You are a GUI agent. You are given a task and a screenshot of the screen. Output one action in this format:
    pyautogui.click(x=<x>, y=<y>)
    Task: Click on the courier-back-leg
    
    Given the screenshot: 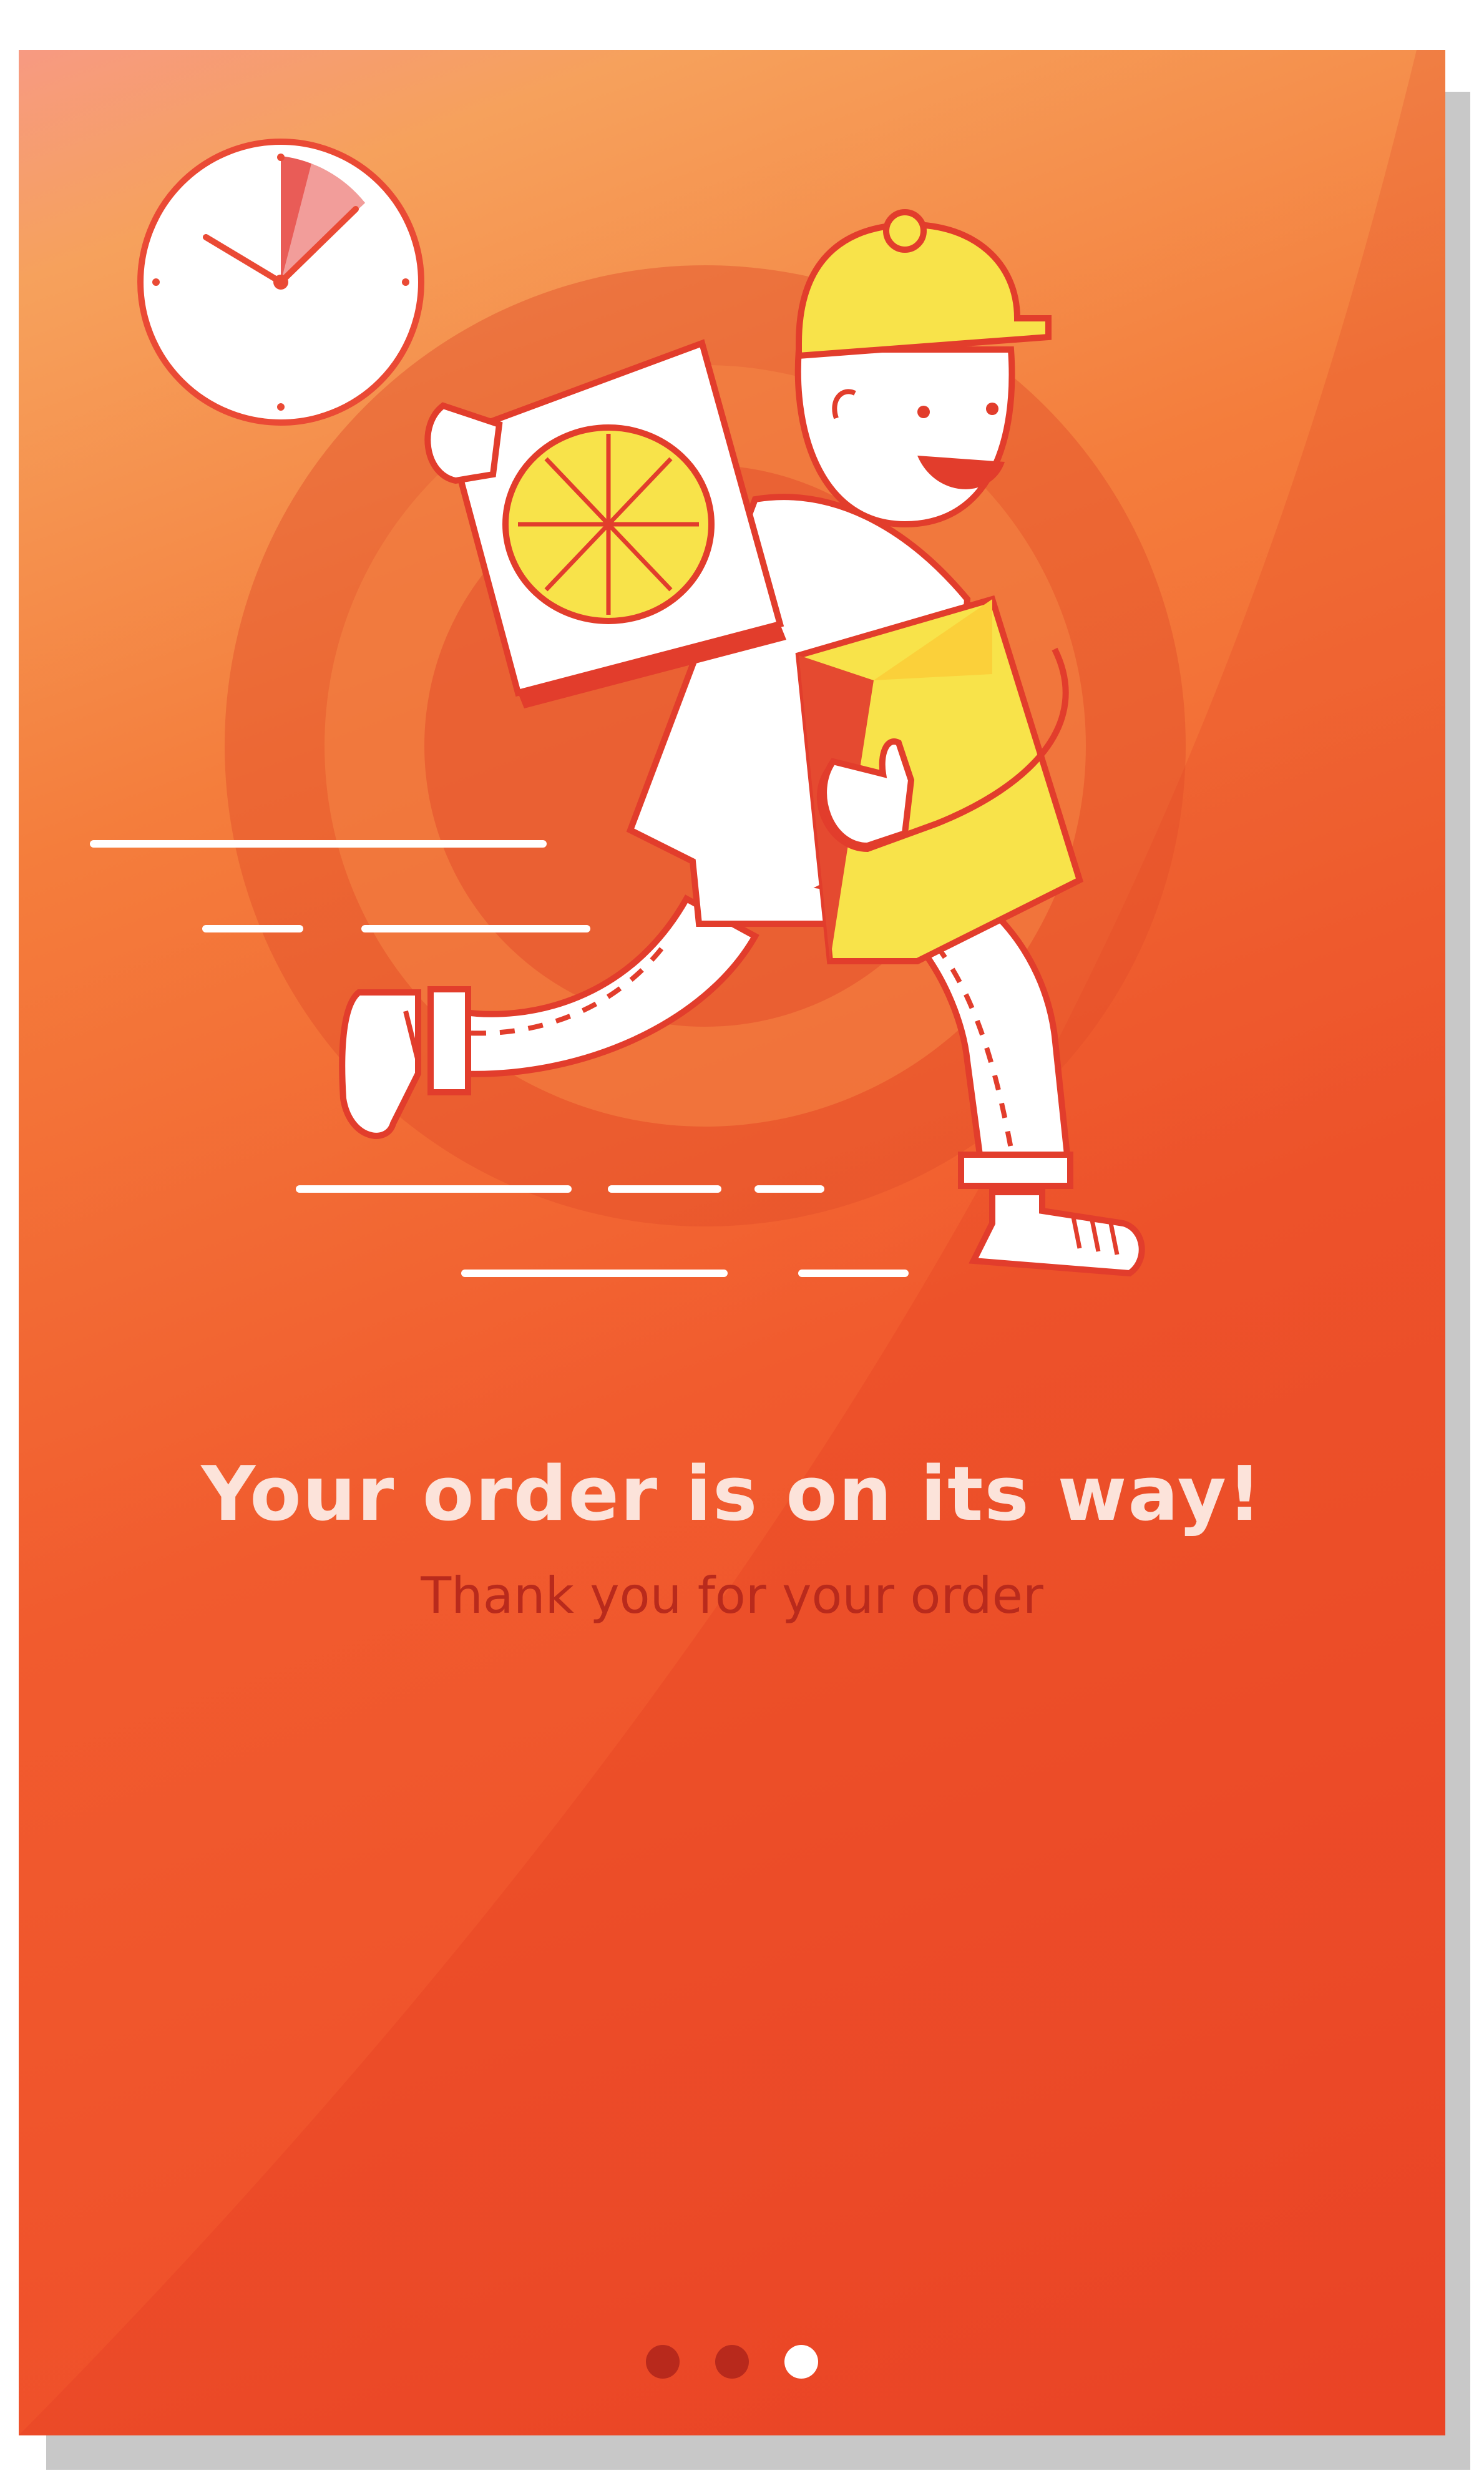 What is the action you would take?
    pyautogui.click(x=549, y=1016)
    